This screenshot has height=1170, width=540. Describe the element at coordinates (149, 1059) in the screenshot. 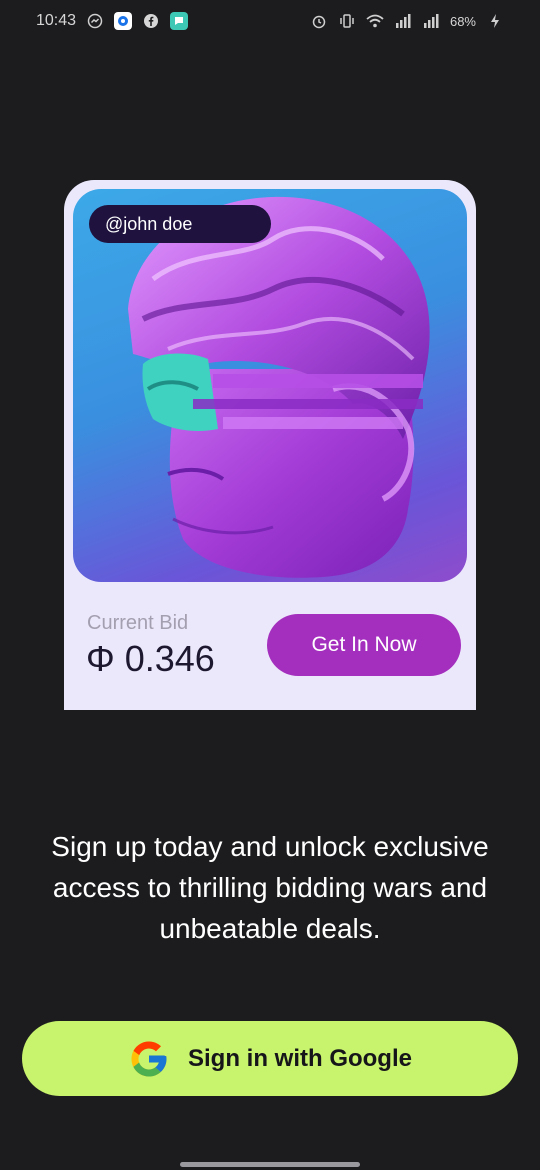

I see `google-logo-icon` at that location.